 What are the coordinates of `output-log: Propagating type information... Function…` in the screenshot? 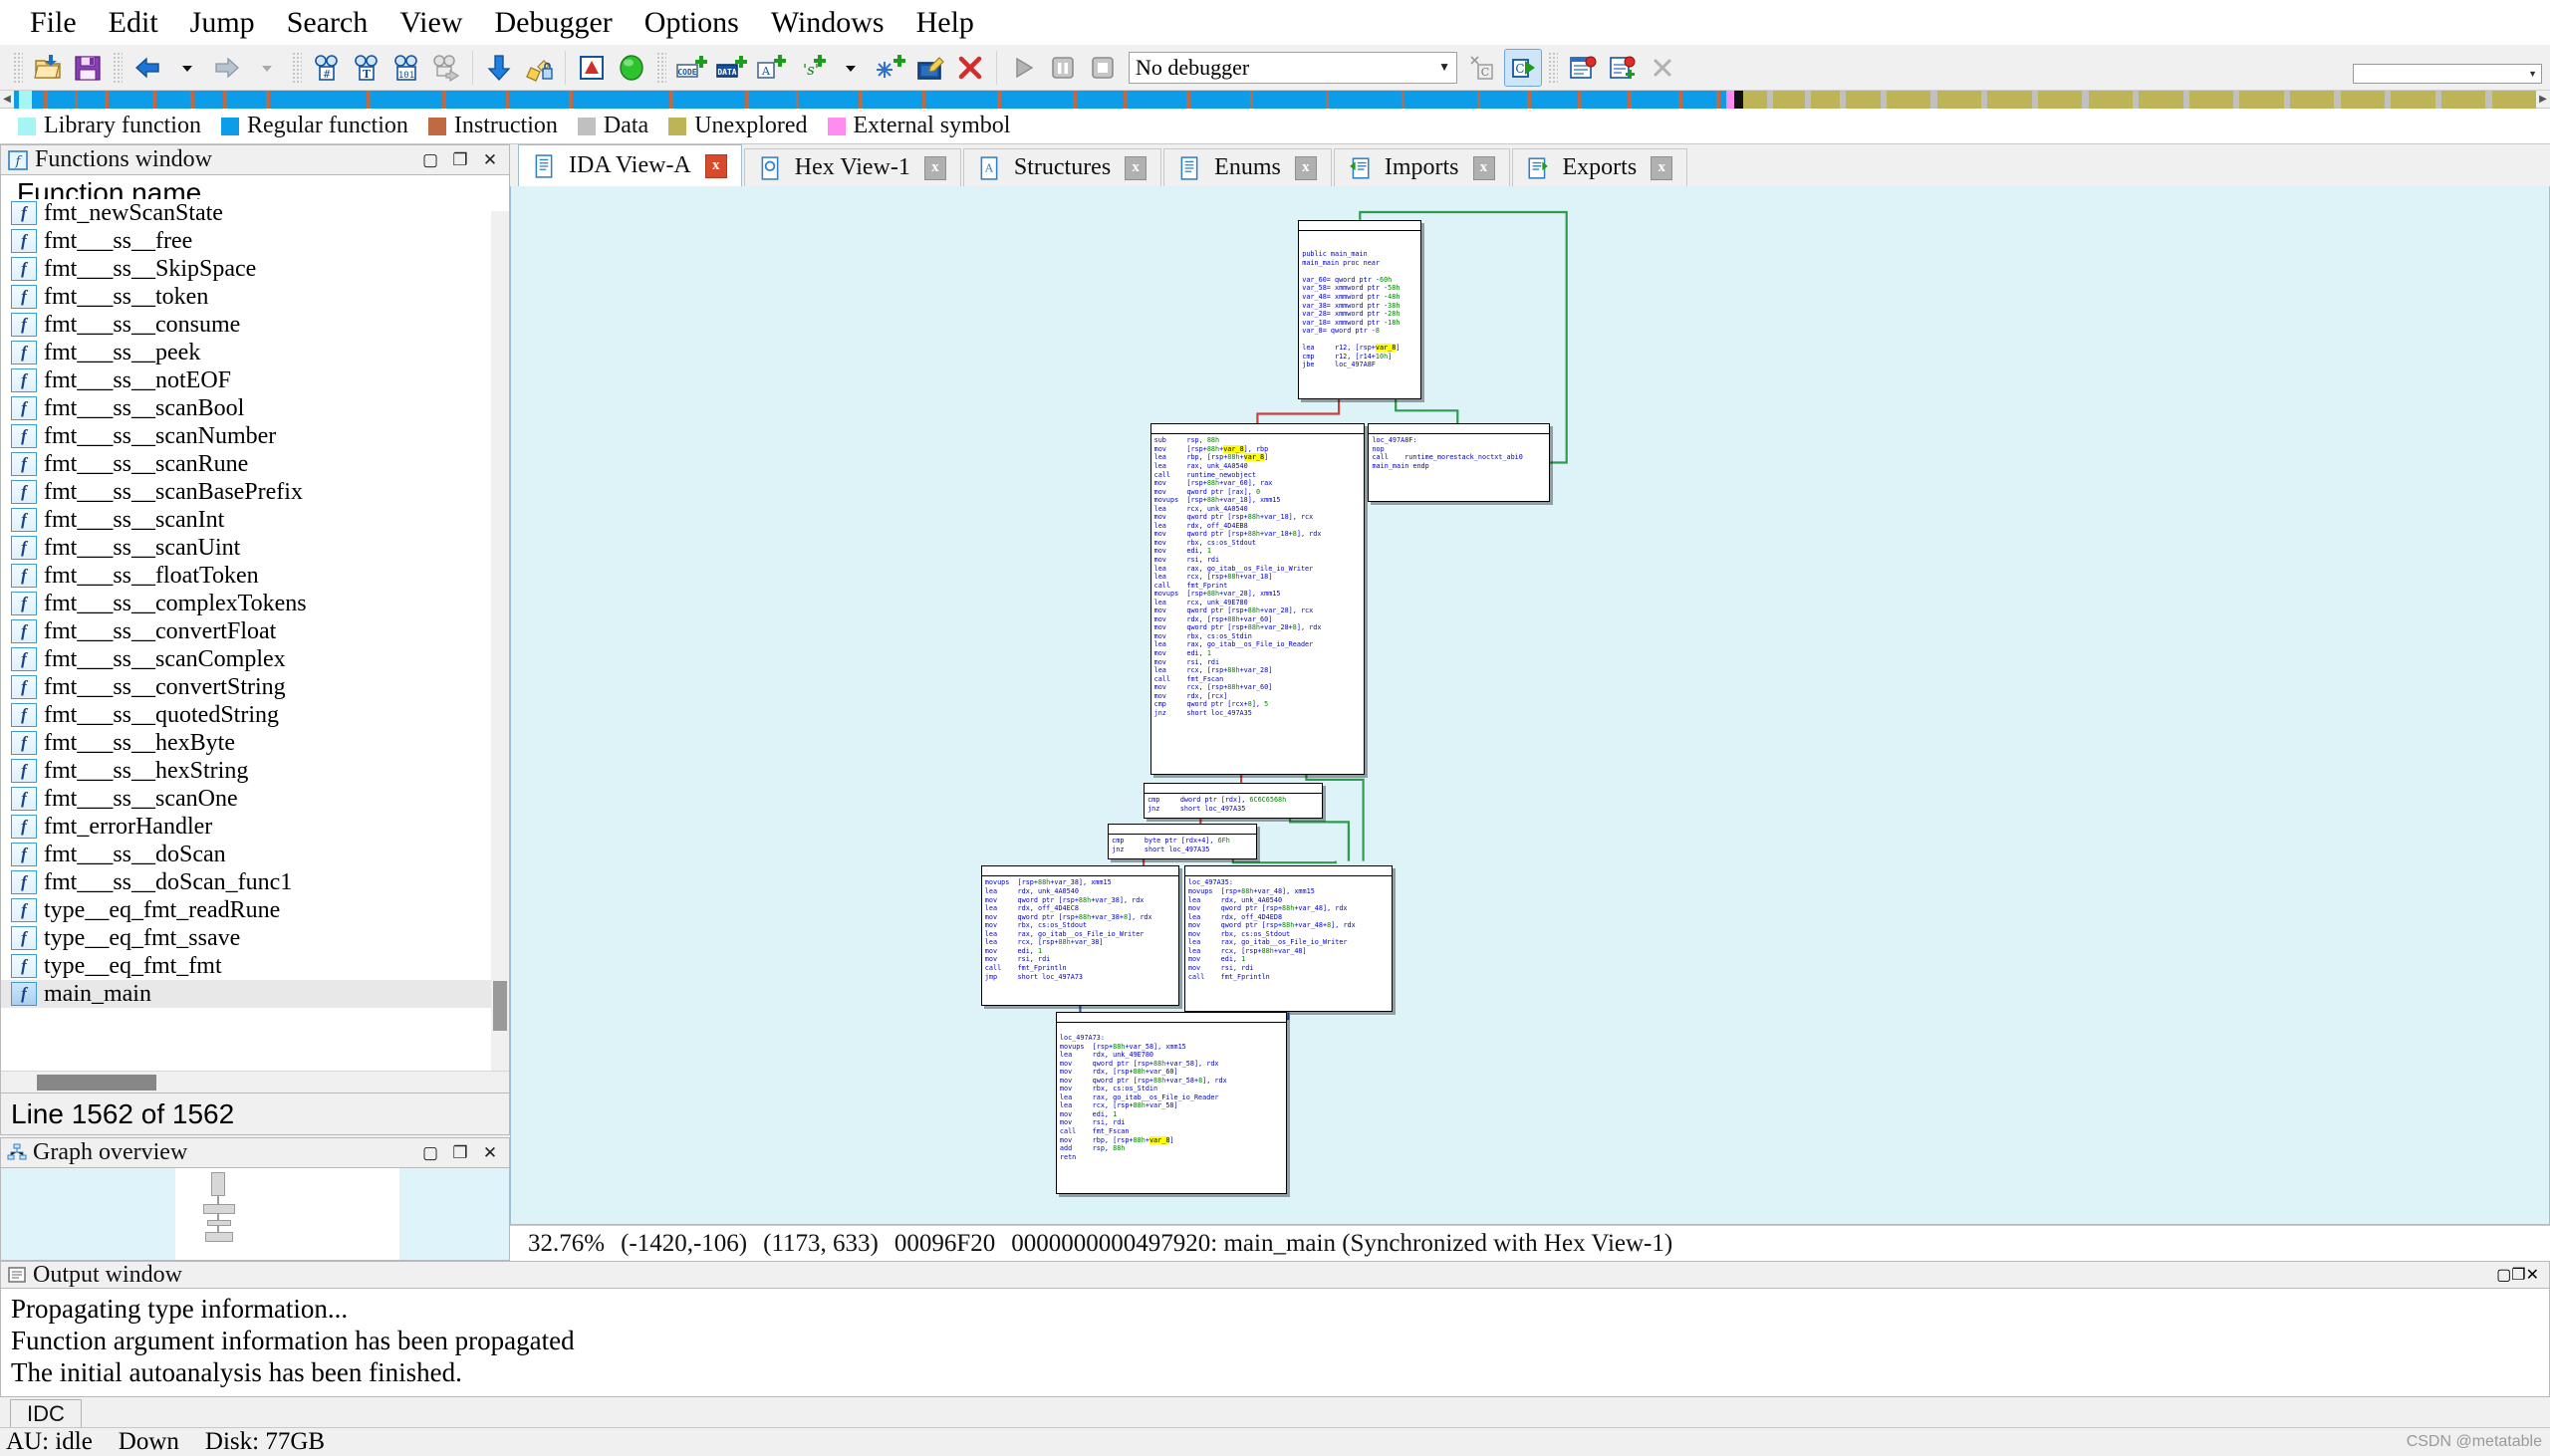 It's located at (1275, 1343).